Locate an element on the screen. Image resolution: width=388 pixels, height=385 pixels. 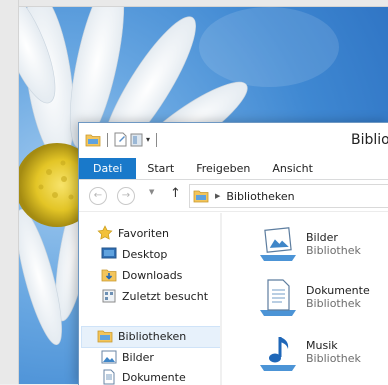
documents-library-icon is located at coordinates (278, 297).